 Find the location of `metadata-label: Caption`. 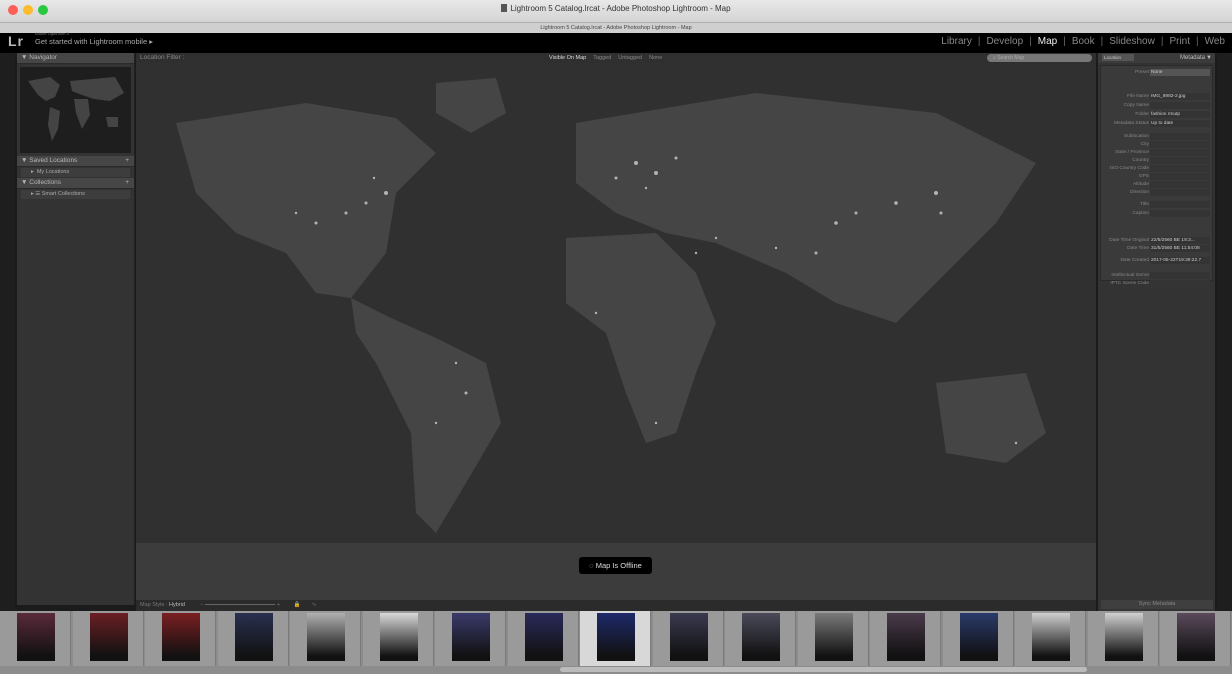

metadata-label: Caption is located at coordinates (1140, 213).